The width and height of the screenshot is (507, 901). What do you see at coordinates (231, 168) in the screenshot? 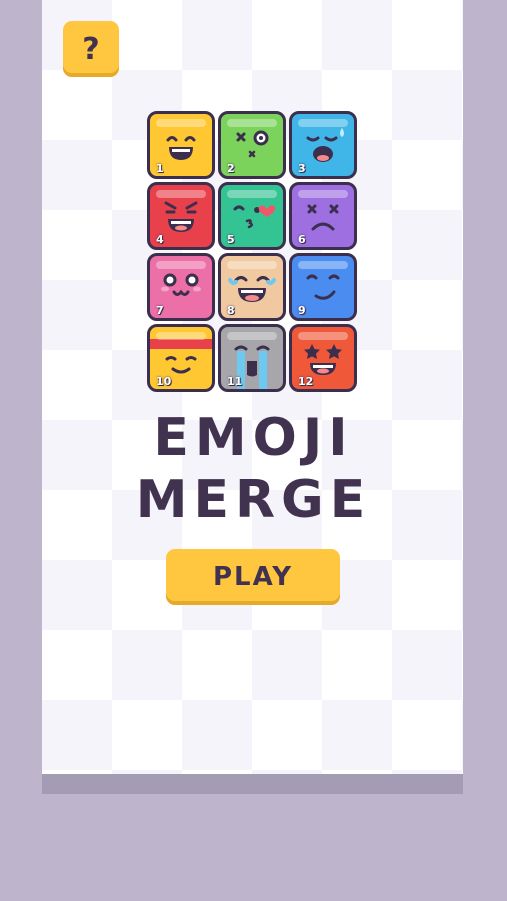
I see `tile-number: 2` at bounding box center [231, 168].